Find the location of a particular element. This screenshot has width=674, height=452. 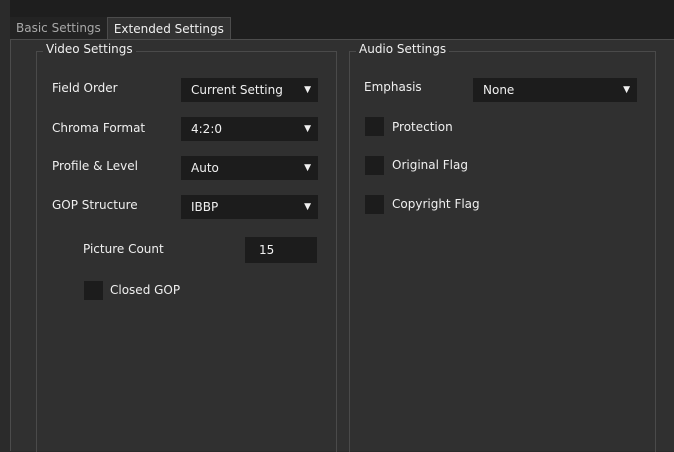

emphasis-value: None is located at coordinates (499, 90).